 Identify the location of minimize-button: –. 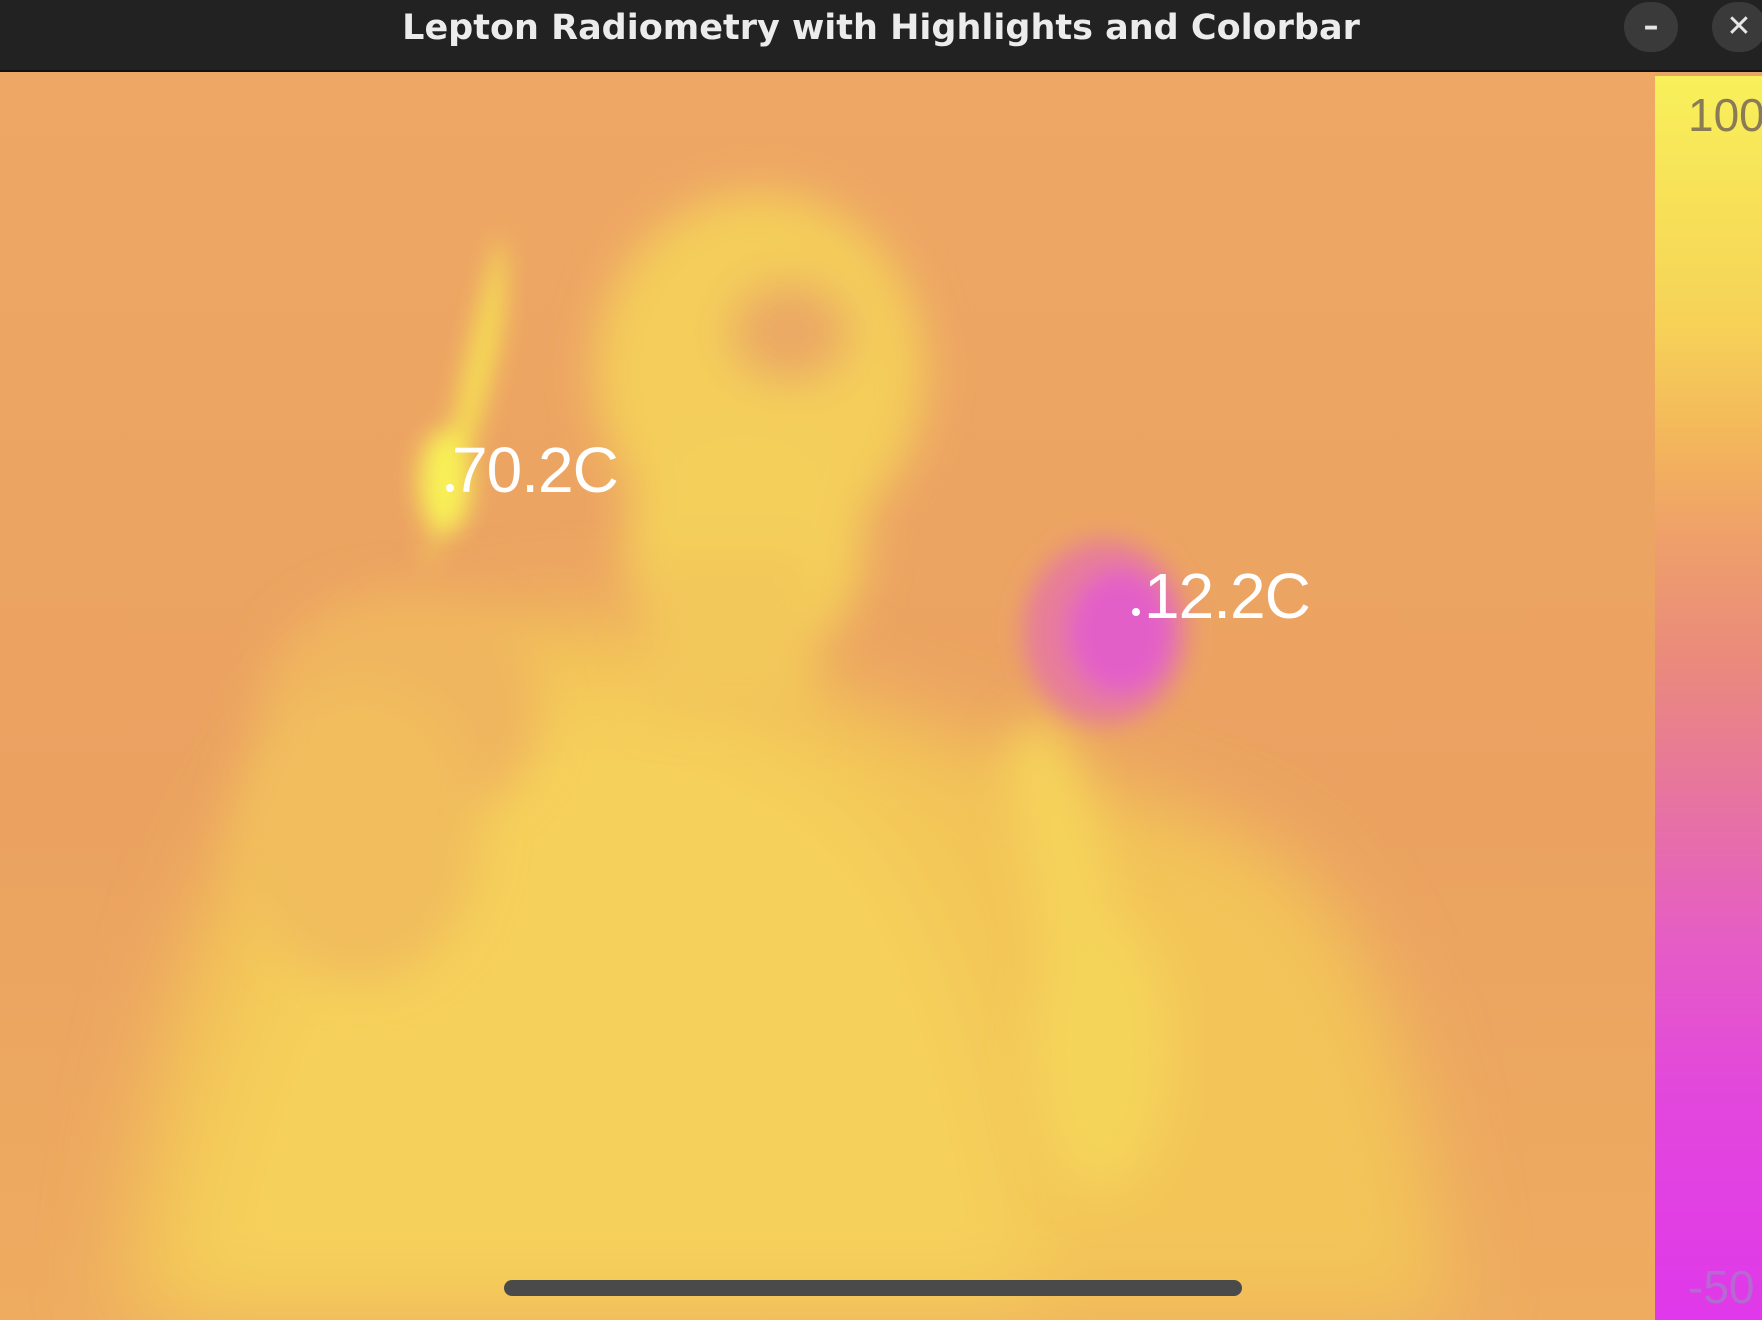
(1651, 27).